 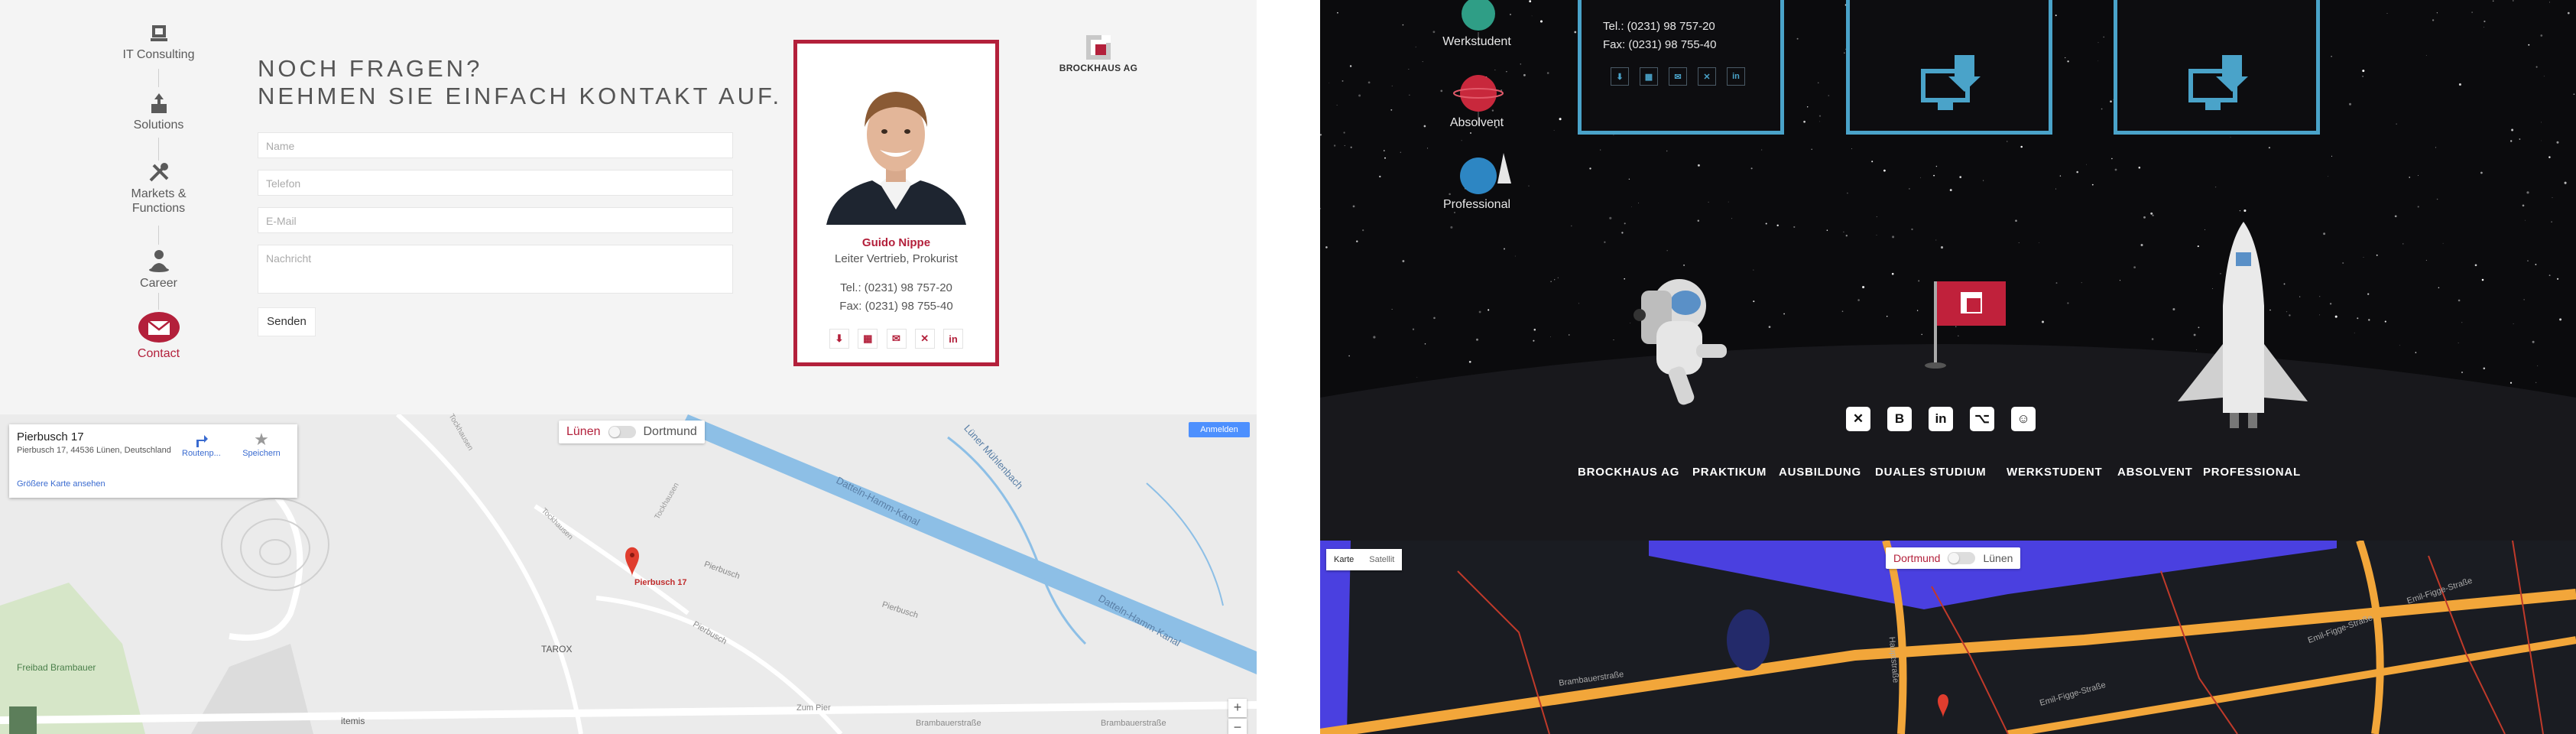 What do you see at coordinates (583, 431) in the screenshot?
I see `toggle-left-label: Lünen` at bounding box center [583, 431].